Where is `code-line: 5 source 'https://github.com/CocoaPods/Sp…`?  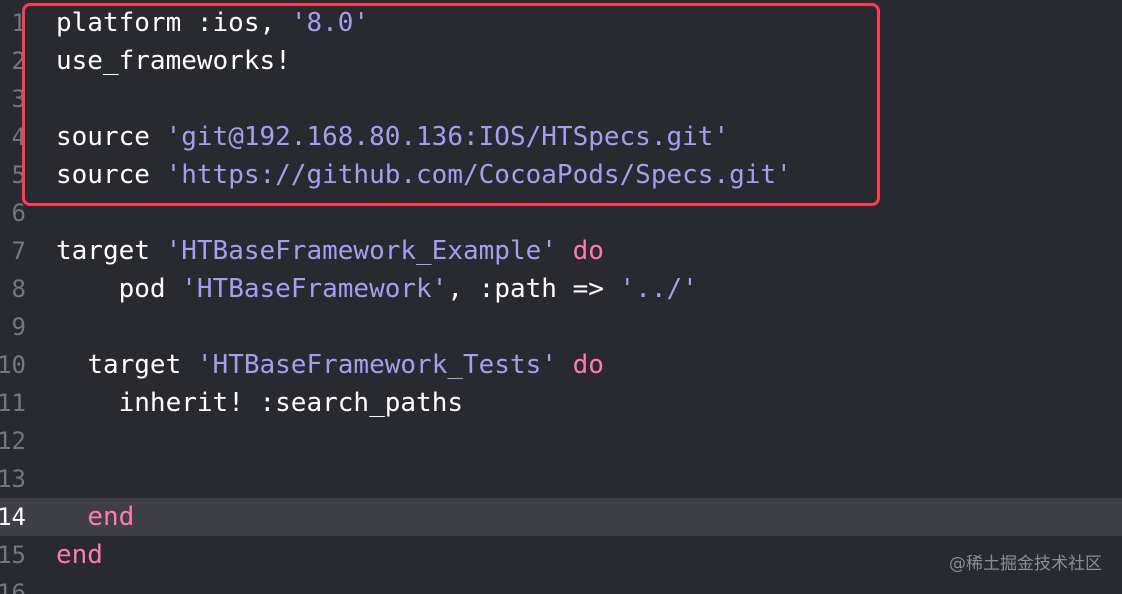 code-line: 5 source 'https://github.com/CocoaPods/Sp… is located at coordinates (561, 175).